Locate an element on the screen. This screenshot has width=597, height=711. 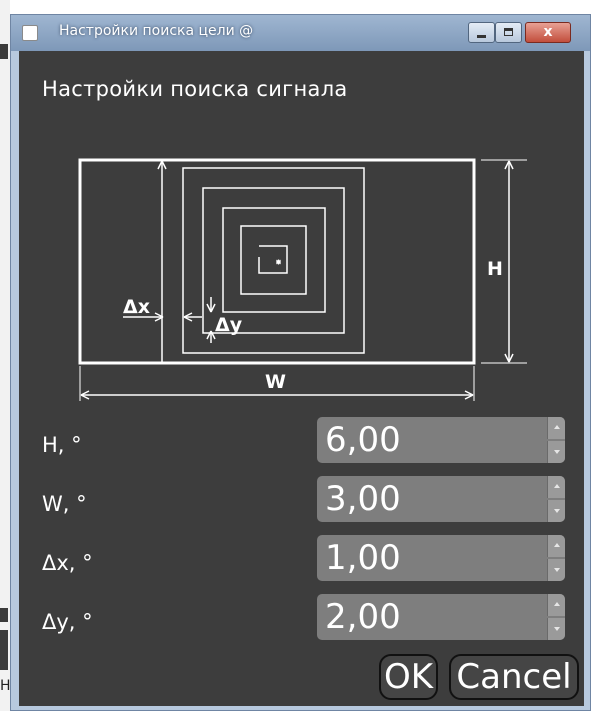
label-w: W is located at coordinates (275, 382).